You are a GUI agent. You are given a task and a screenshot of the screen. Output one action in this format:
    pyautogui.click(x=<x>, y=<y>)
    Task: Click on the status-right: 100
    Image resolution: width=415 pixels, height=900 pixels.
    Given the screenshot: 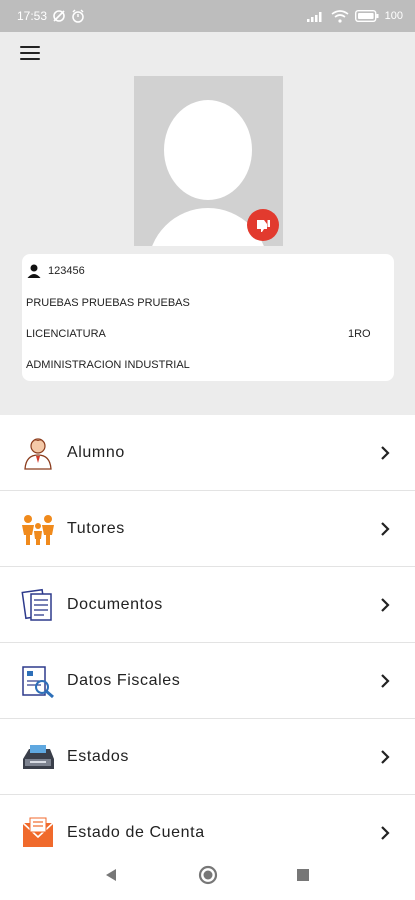 What is the action you would take?
    pyautogui.click(x=354, y=16)
    